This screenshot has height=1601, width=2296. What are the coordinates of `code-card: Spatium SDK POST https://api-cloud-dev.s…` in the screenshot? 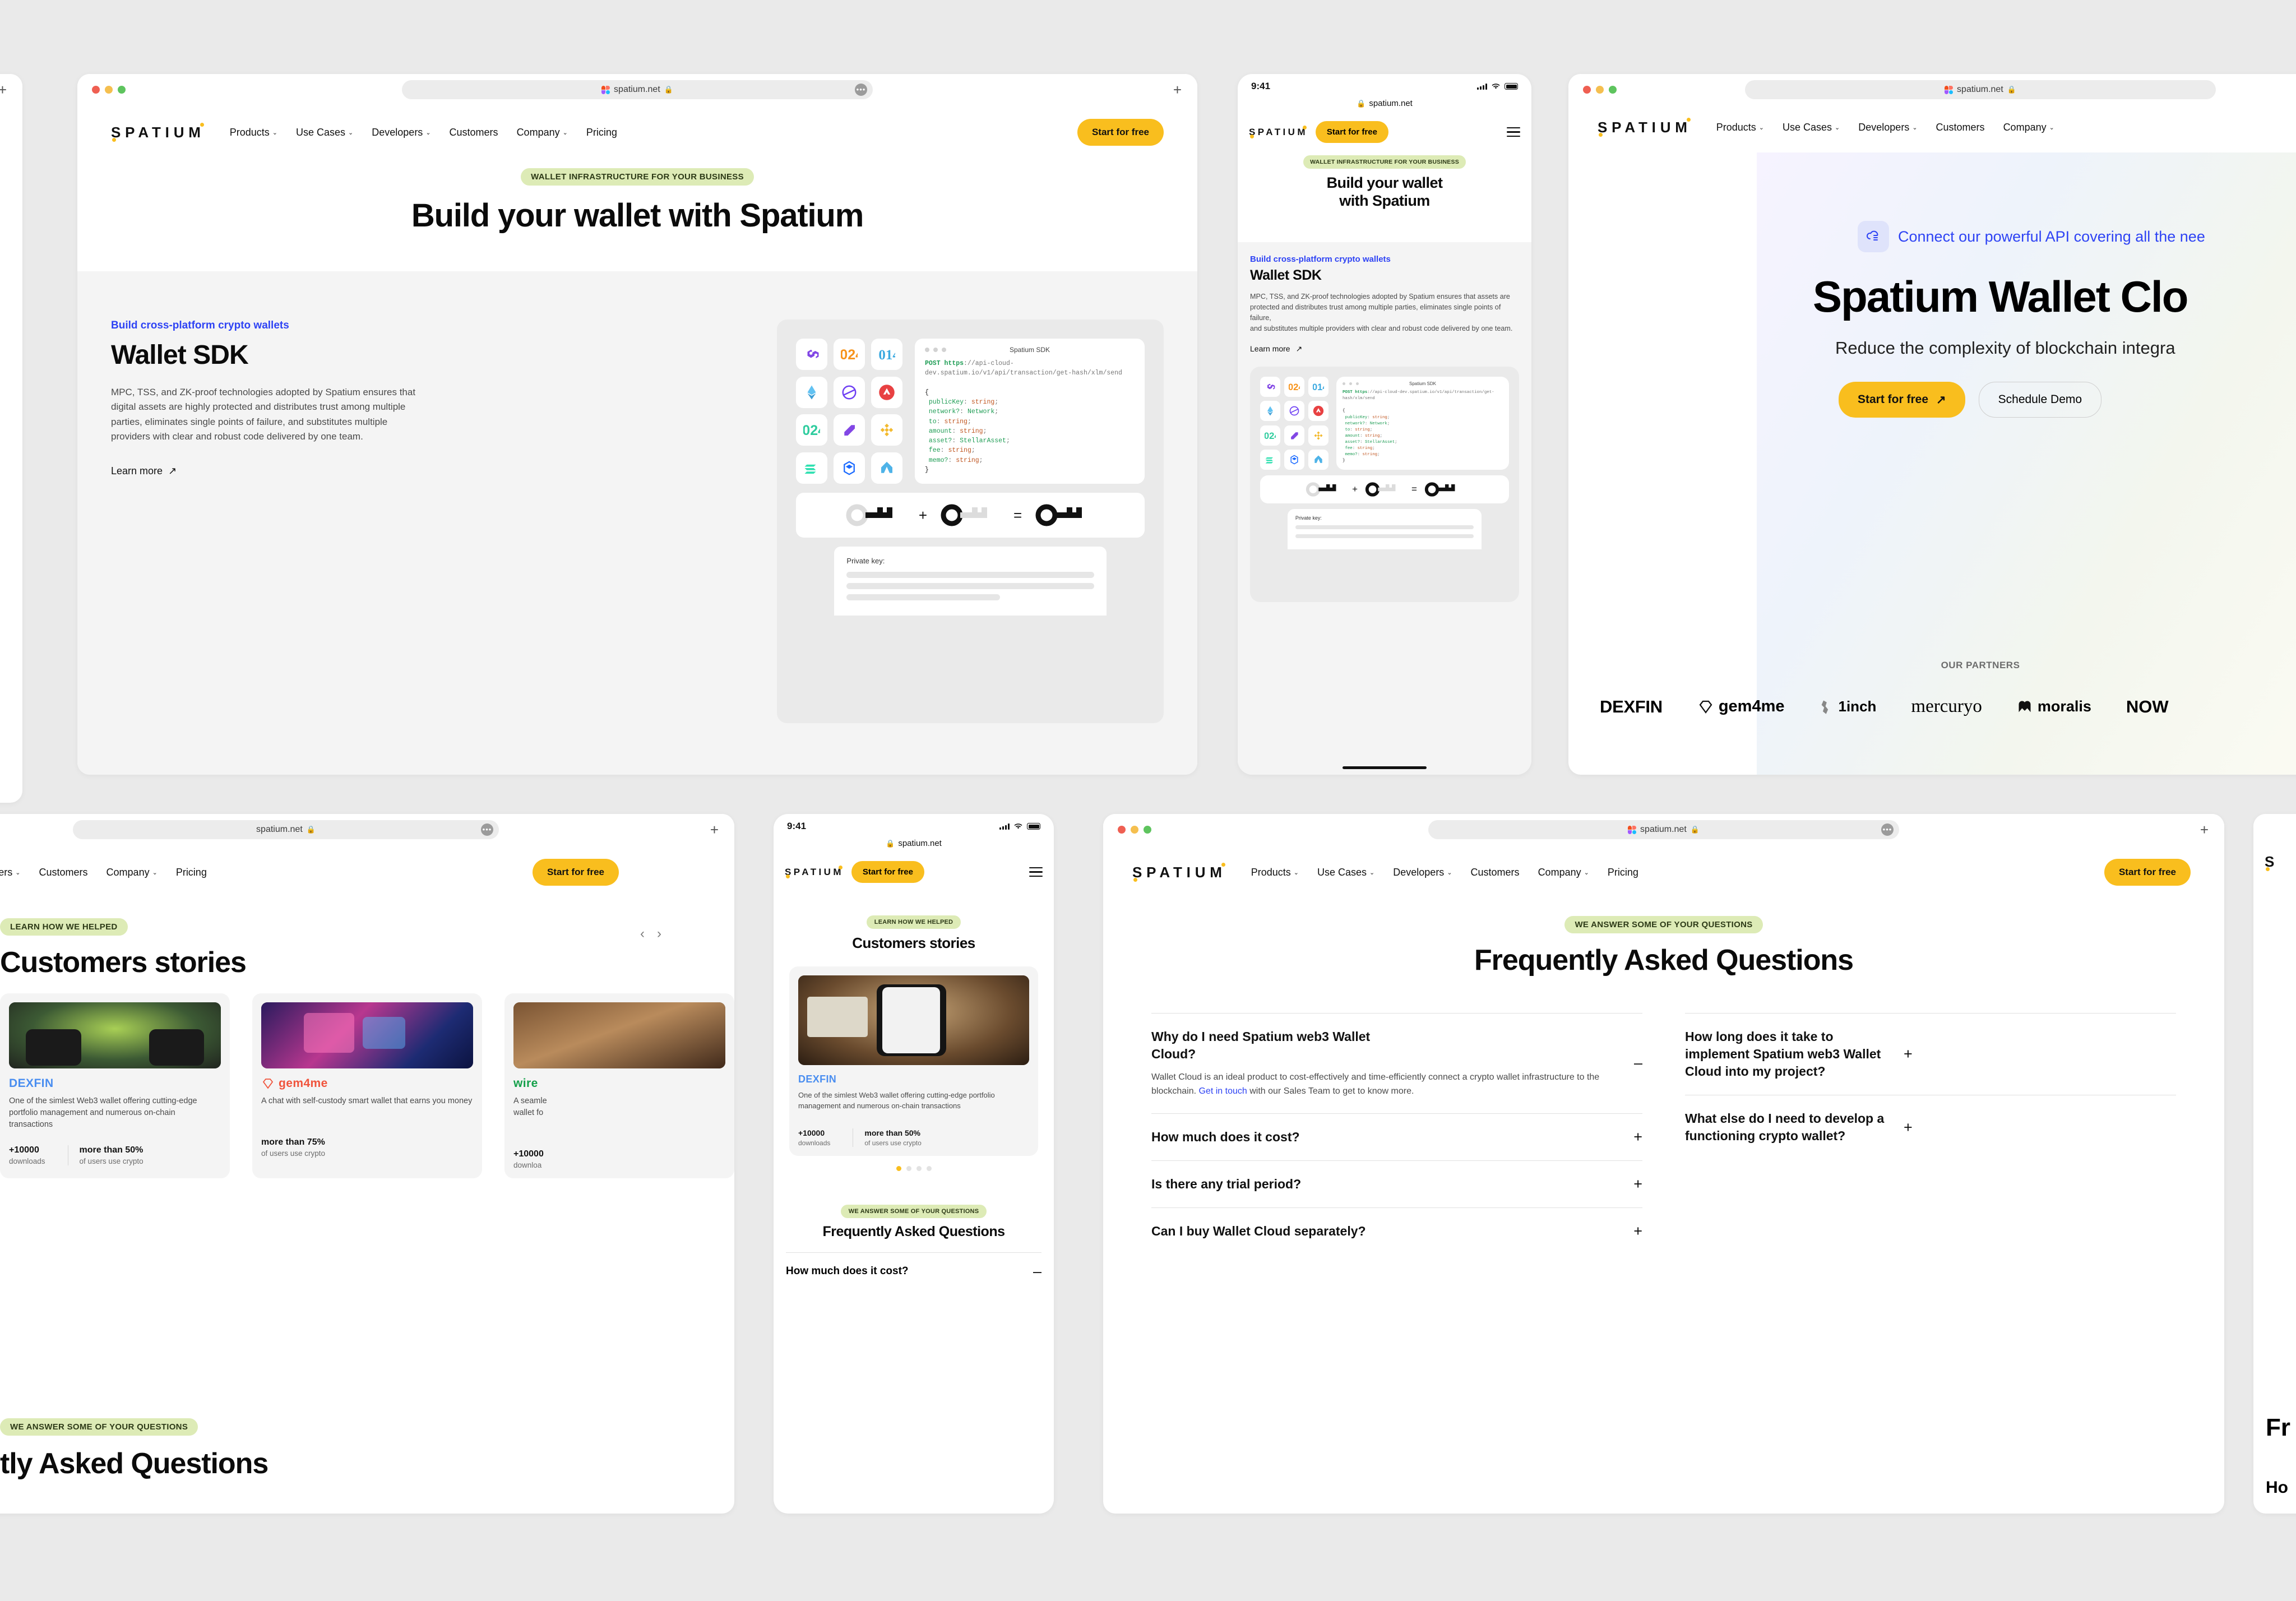 It's located at (1422, 423).